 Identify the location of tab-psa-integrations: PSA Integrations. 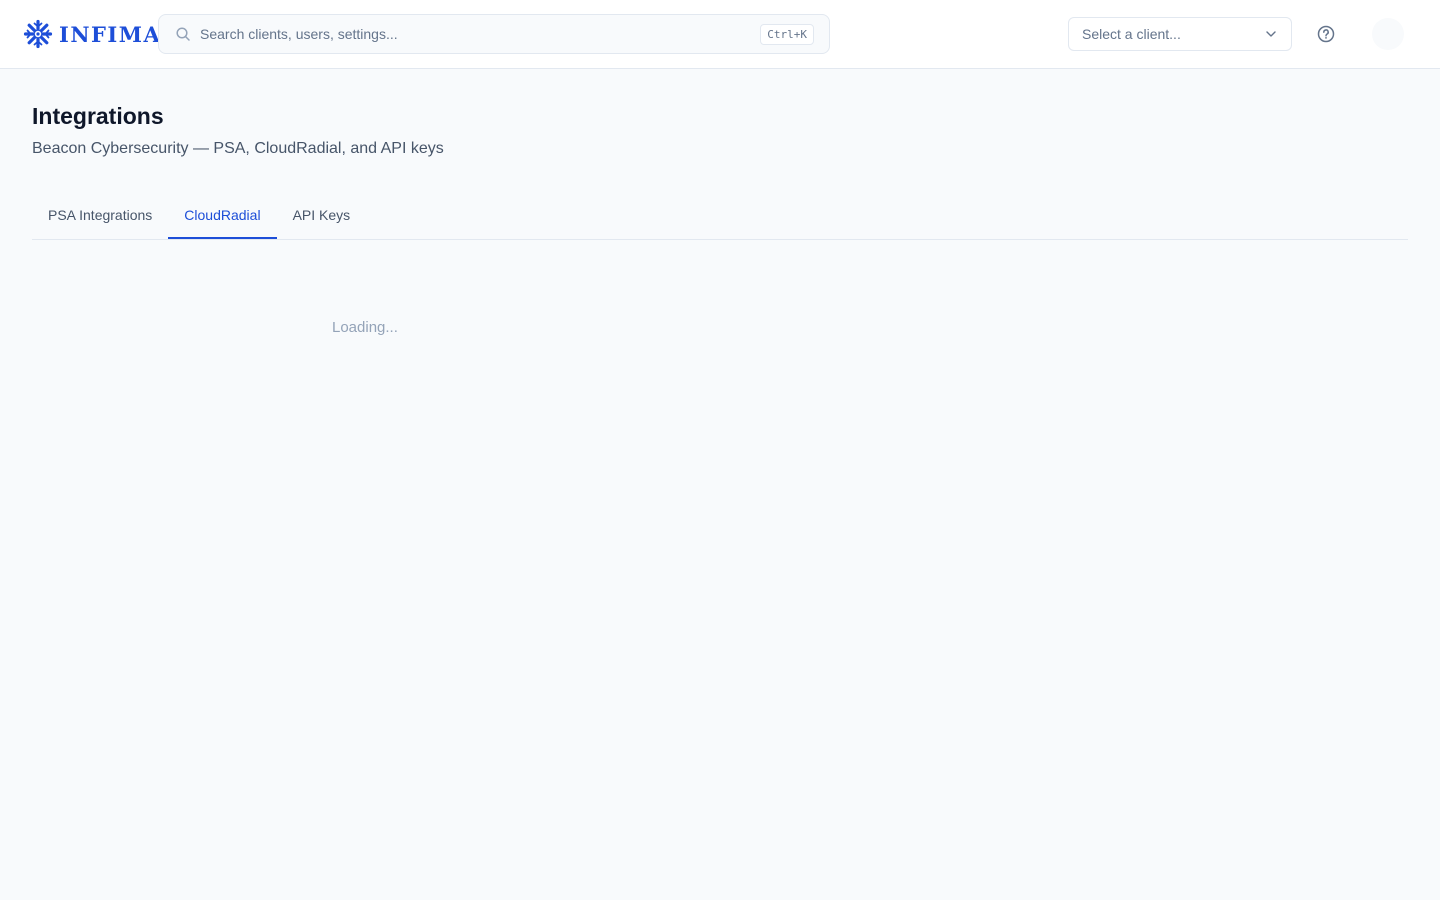
(100, 215).